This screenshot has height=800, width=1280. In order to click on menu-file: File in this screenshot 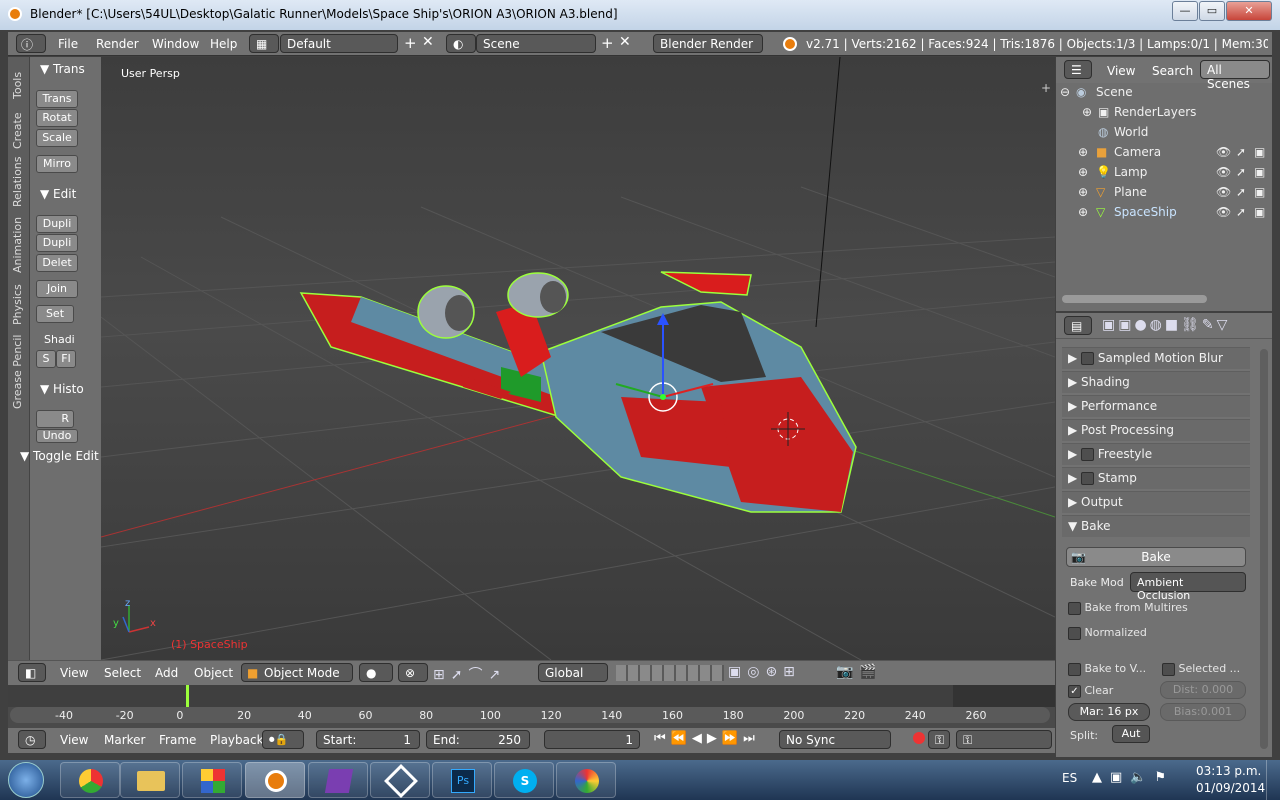, I will do `click(68, 44)`.